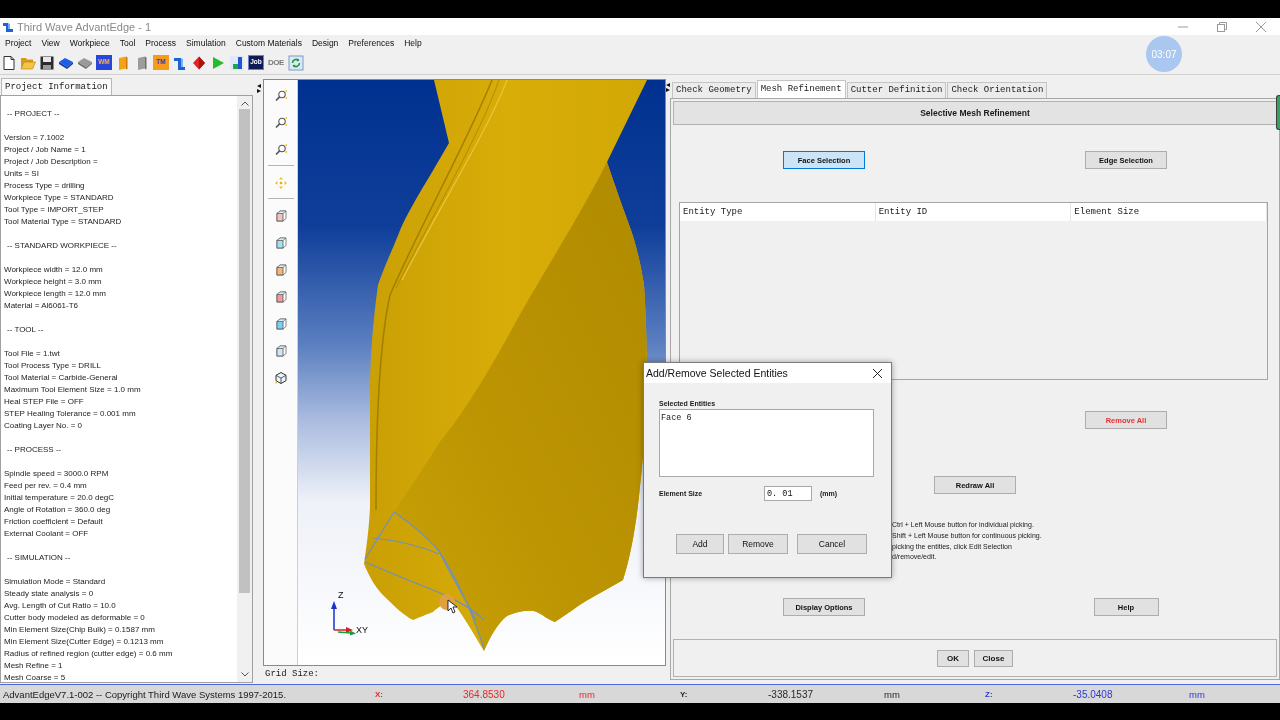 Image resolution: width=1280 pixels, height=720 pixels. I want to click on scrollbar-thumb, so click(244, 351).